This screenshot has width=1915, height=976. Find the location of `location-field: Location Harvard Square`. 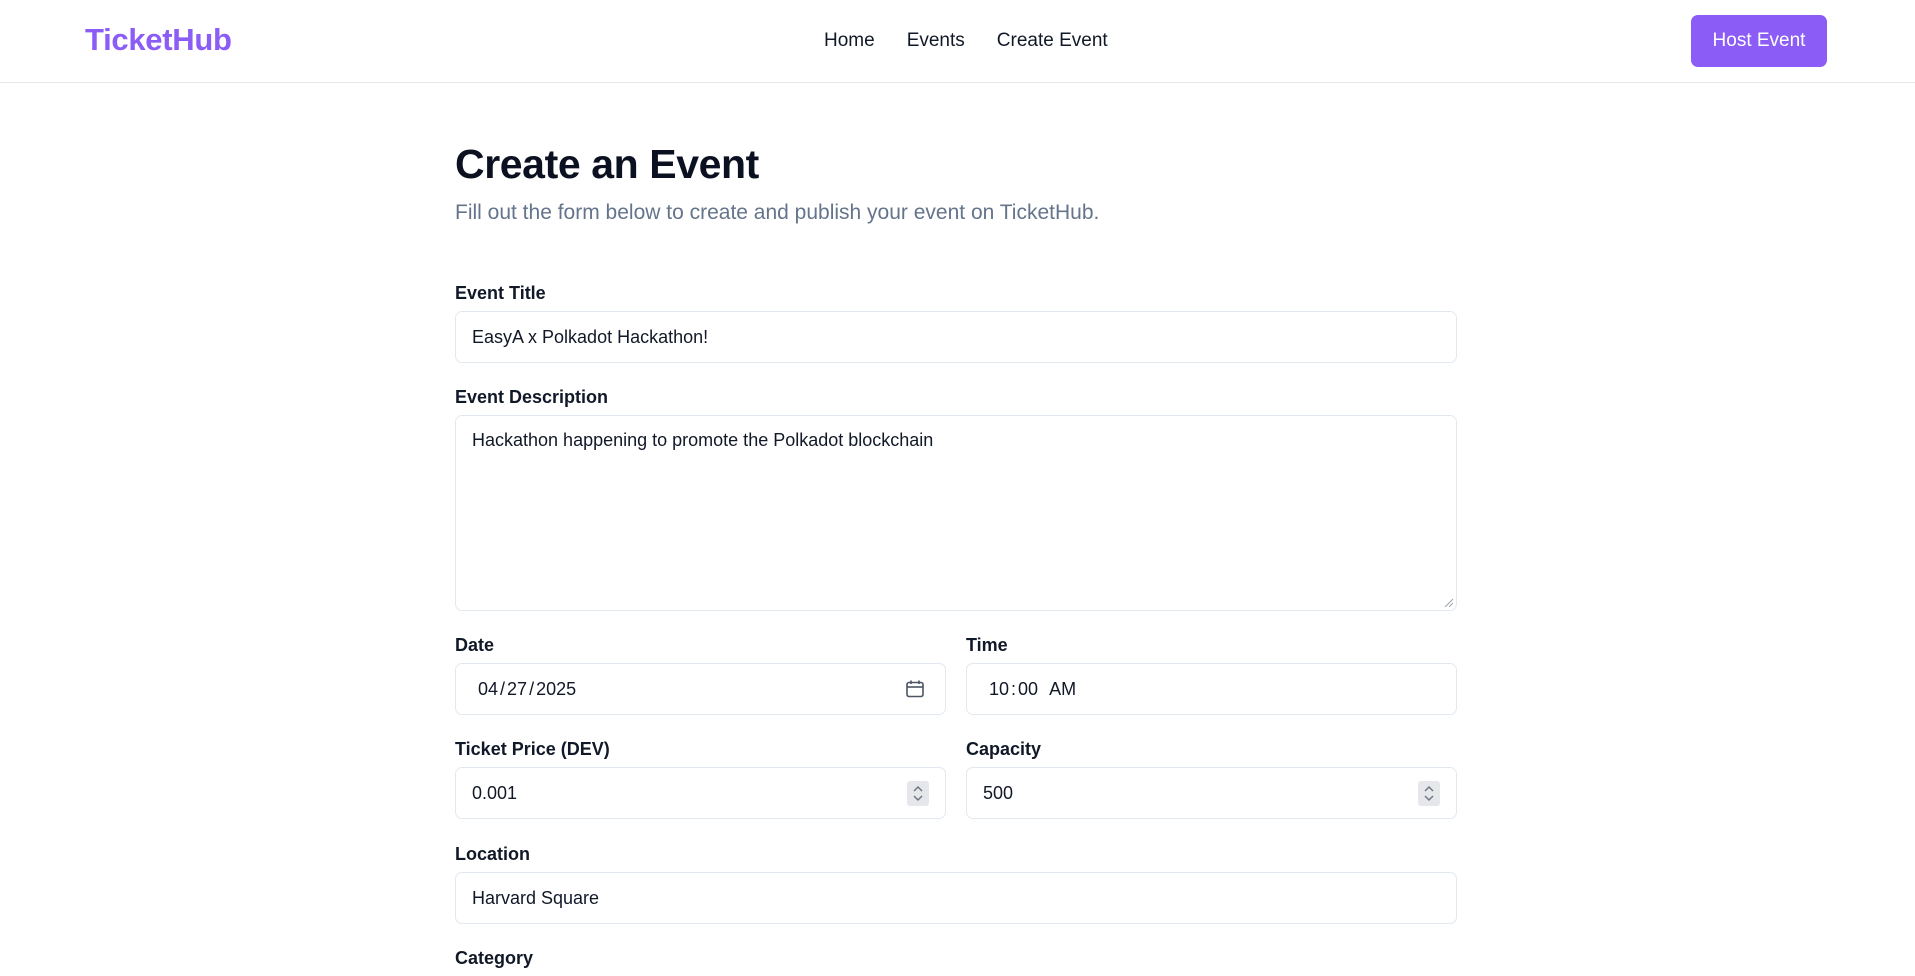

location-field: Location Harvard Square is located at coordinates (956, 884).